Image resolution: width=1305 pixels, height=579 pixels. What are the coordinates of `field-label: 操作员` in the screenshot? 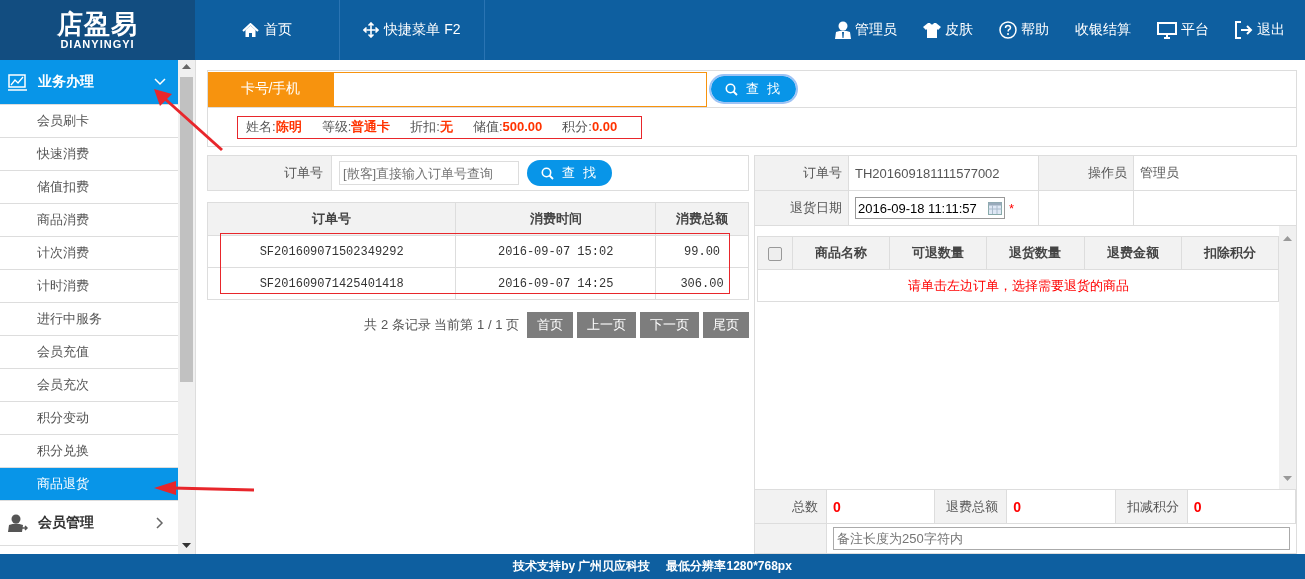 It's located at (1086, 173).